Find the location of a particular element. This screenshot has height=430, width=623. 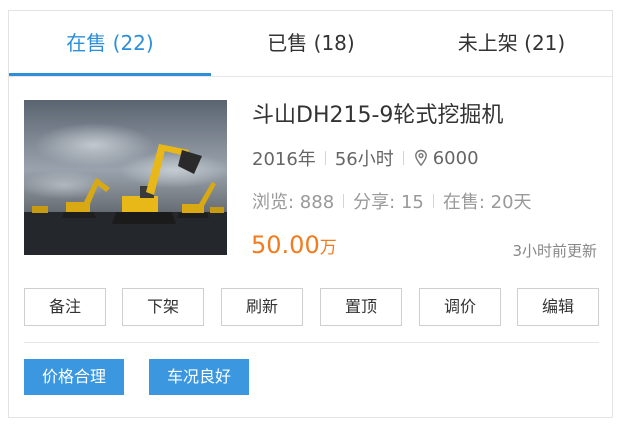

listing-thumbnail is located at coordinates (125, 177).